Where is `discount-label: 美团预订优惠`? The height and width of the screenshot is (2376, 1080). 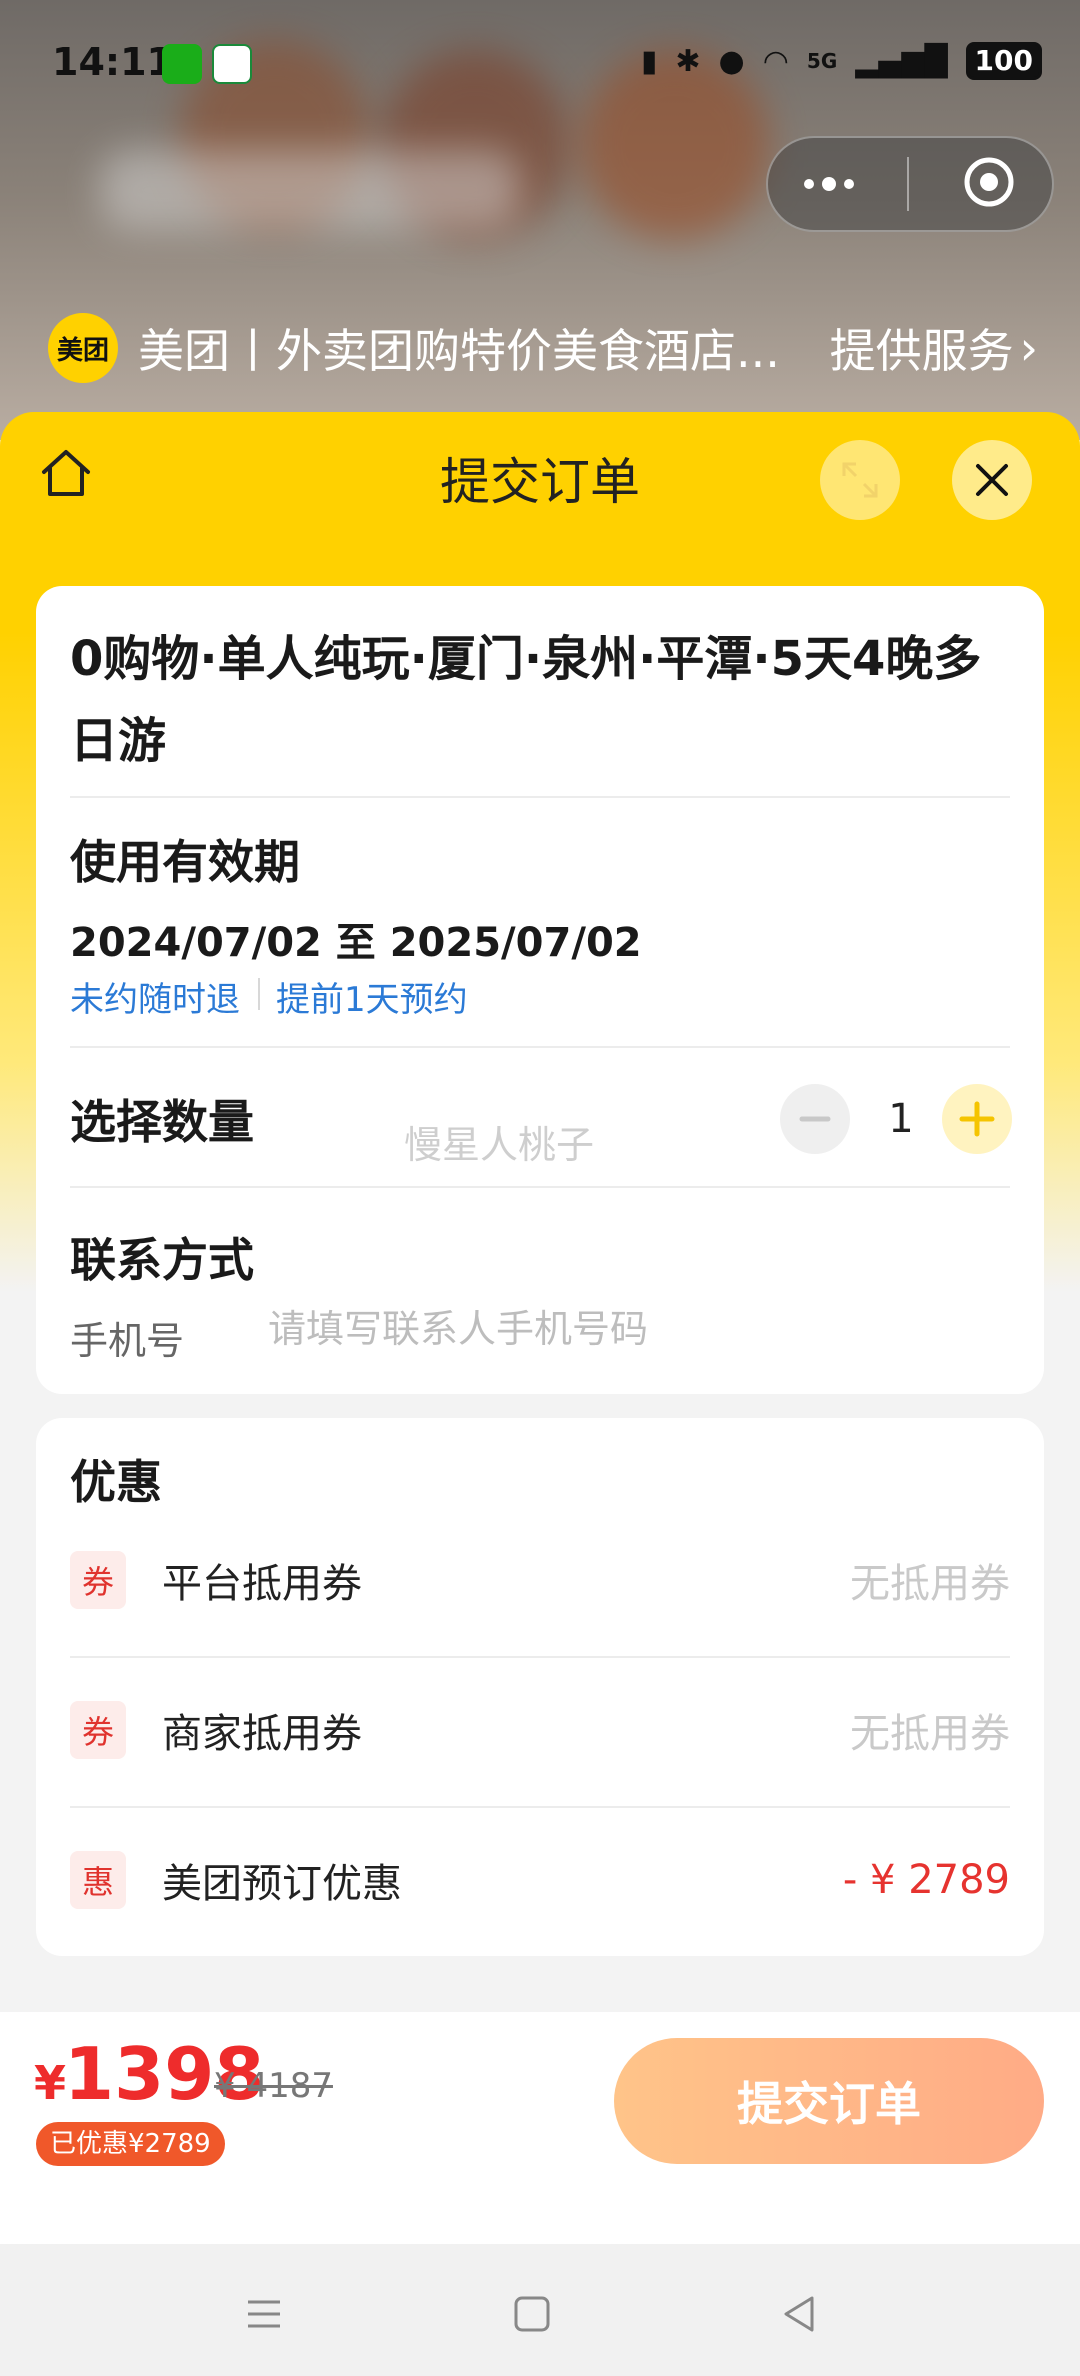 discount-label: 美团预订优惠 is located at coordinates (282, 1884).